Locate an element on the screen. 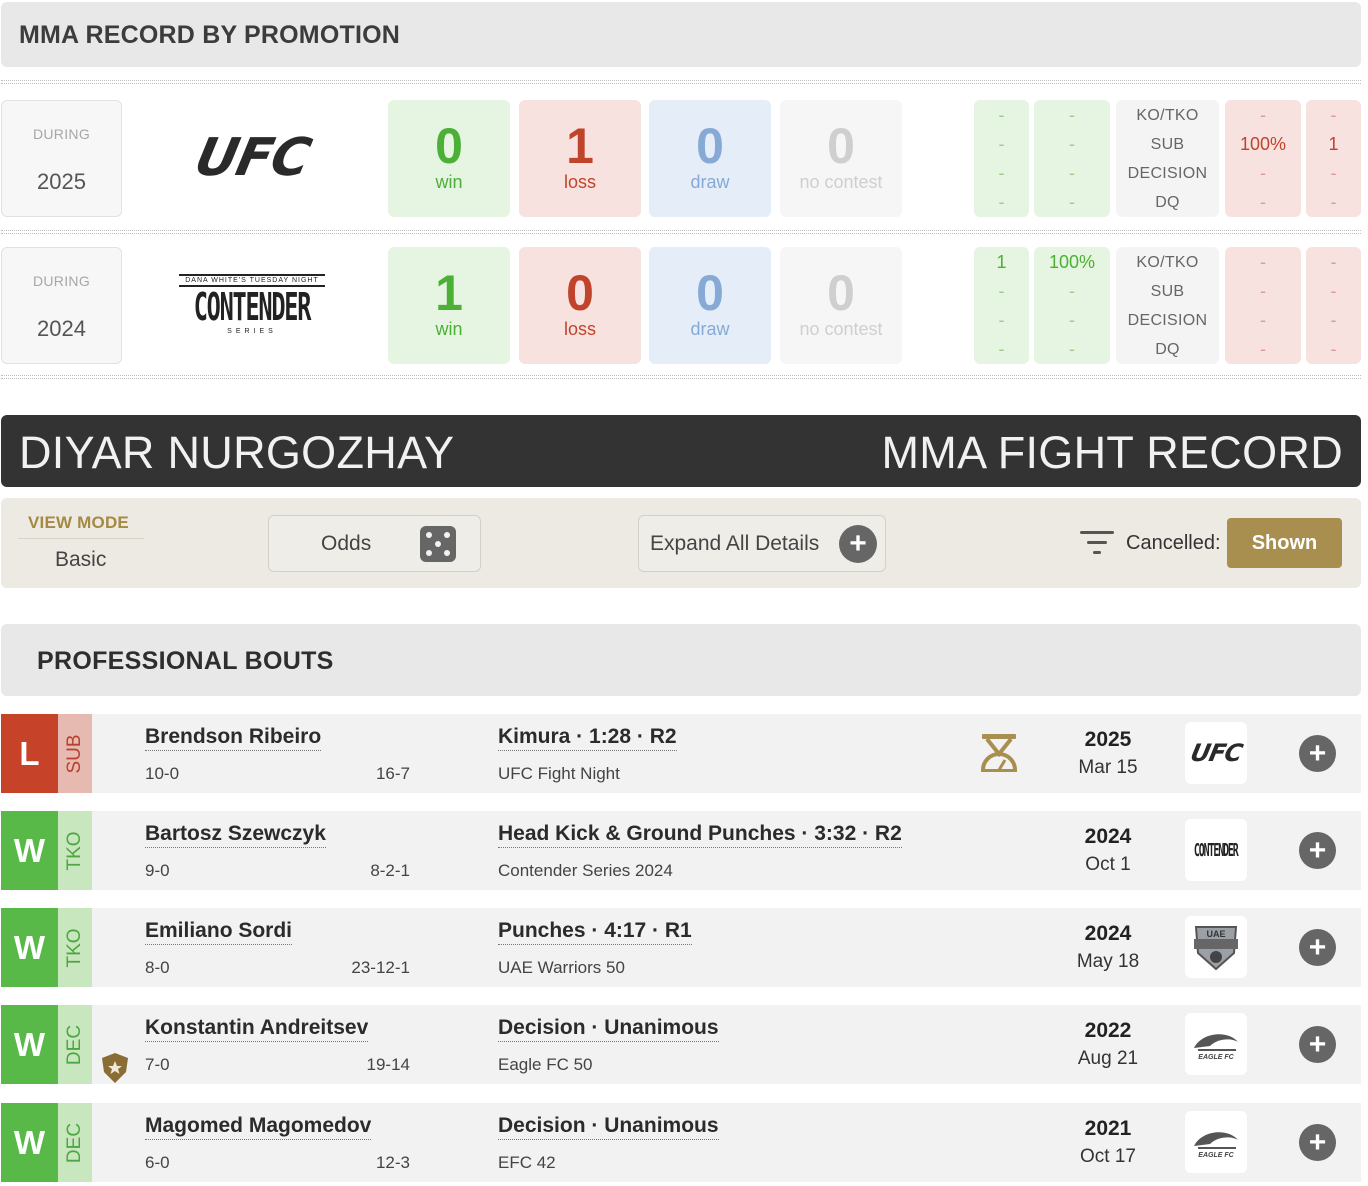  fight-date: Aug 21 is located at coordinates (1108, 1058).